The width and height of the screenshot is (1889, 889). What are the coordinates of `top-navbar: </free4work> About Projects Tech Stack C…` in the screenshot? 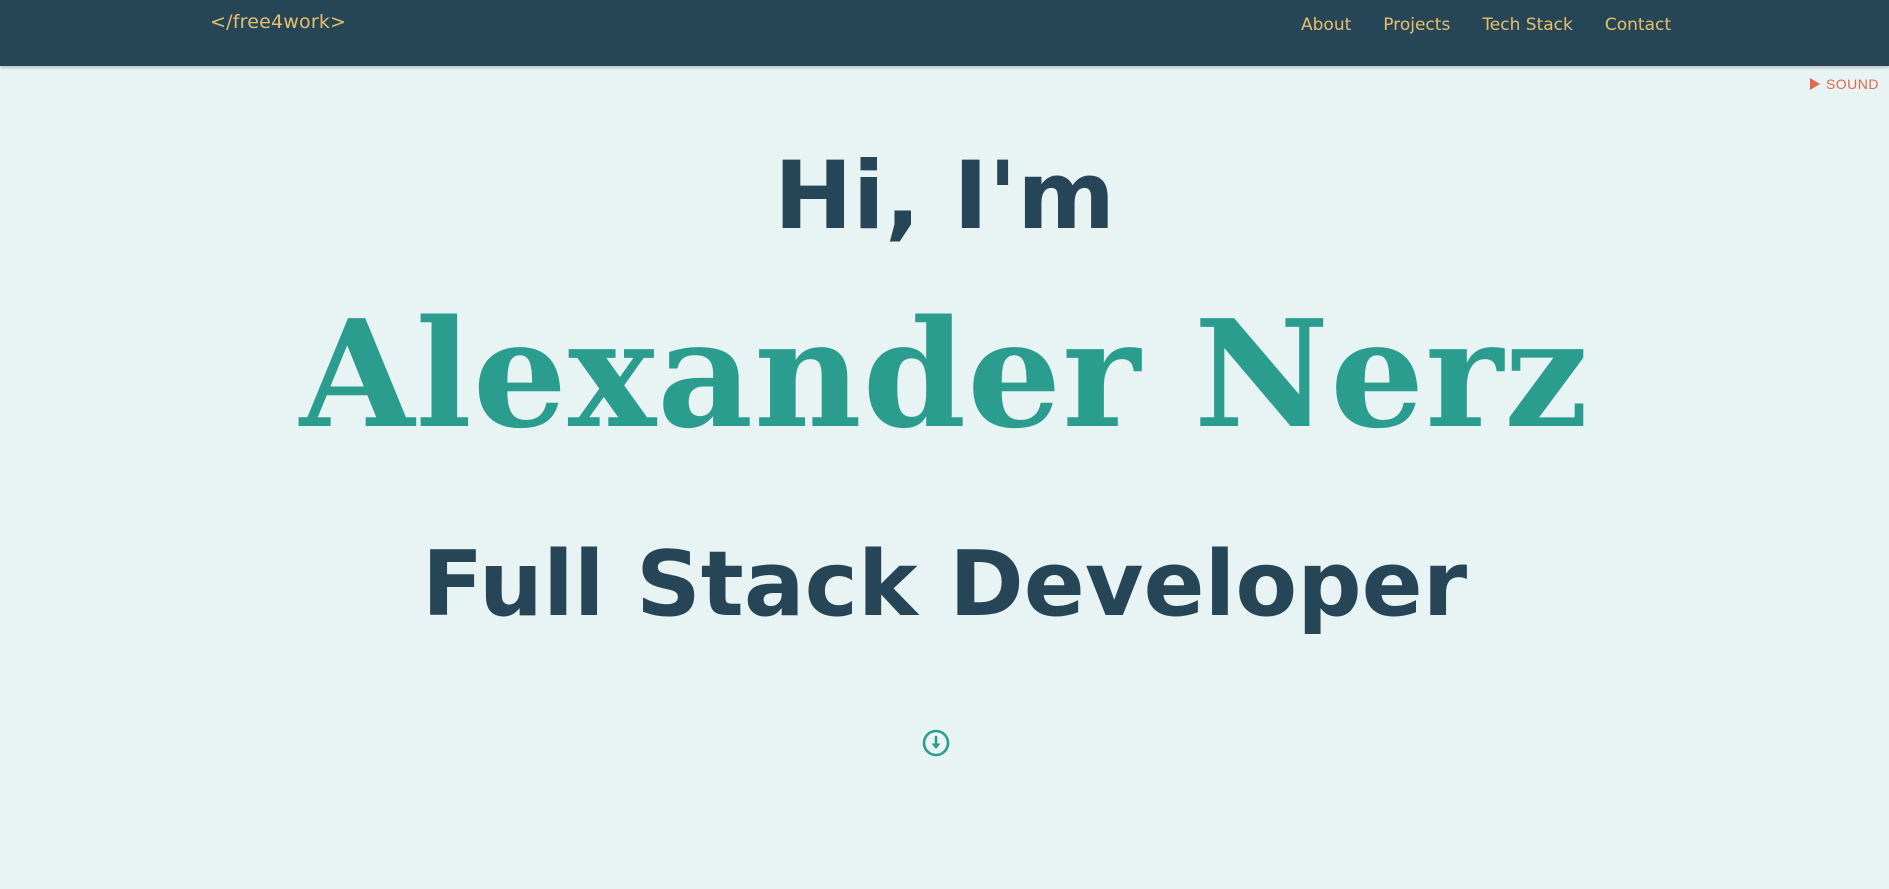 It's located at (944, 33).